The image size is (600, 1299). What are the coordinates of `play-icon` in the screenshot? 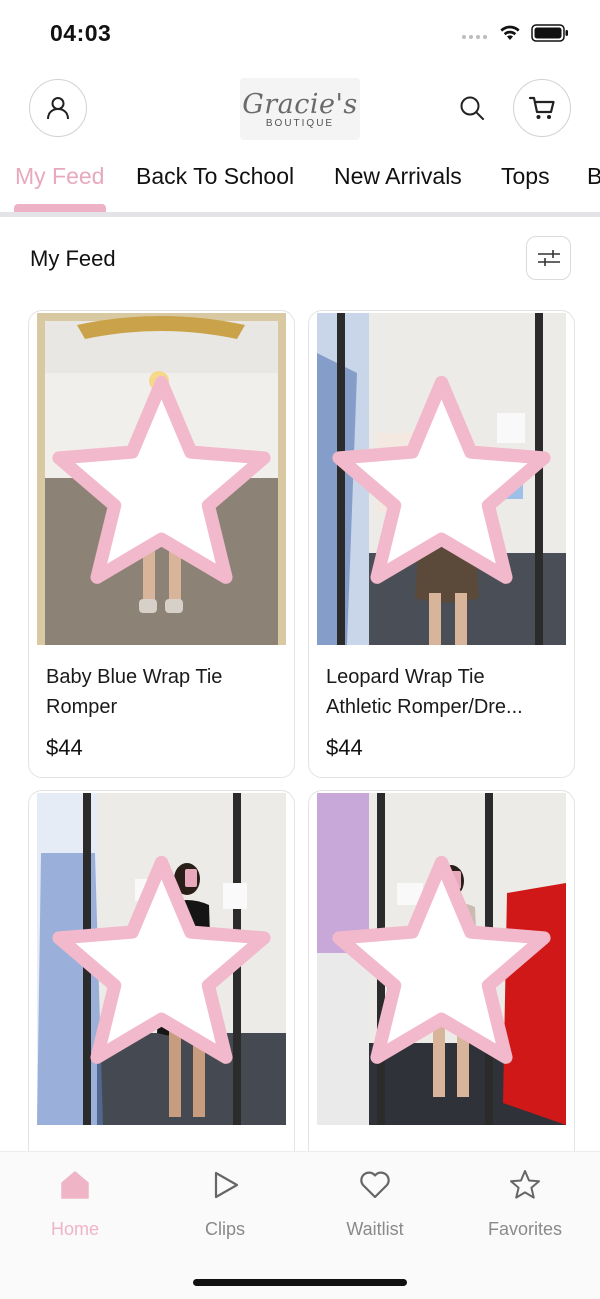 It's located at (226, 1185).